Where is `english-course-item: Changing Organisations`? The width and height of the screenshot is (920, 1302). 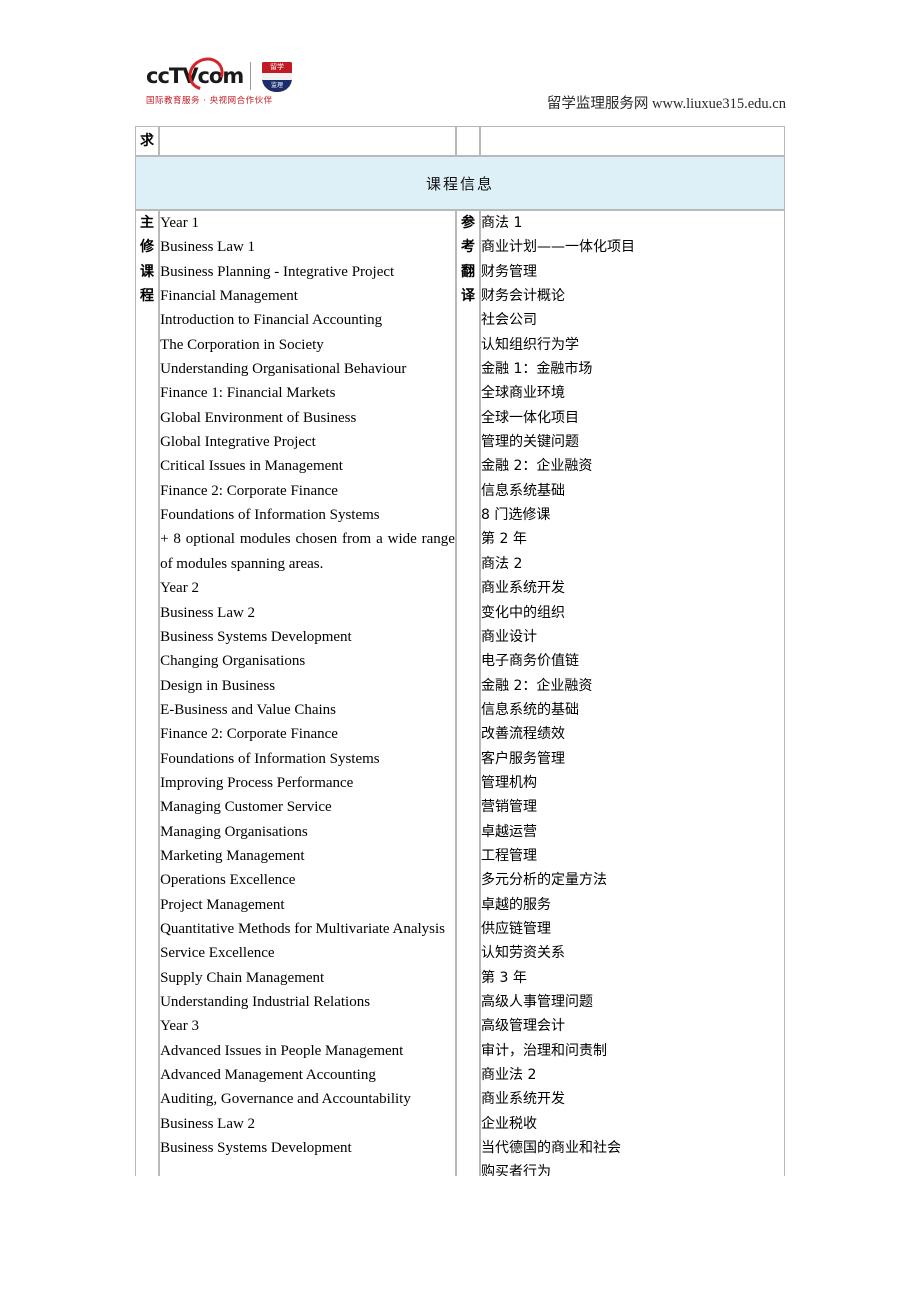 english-course-item: Changing Organisations is located at coordinates (233, 661).